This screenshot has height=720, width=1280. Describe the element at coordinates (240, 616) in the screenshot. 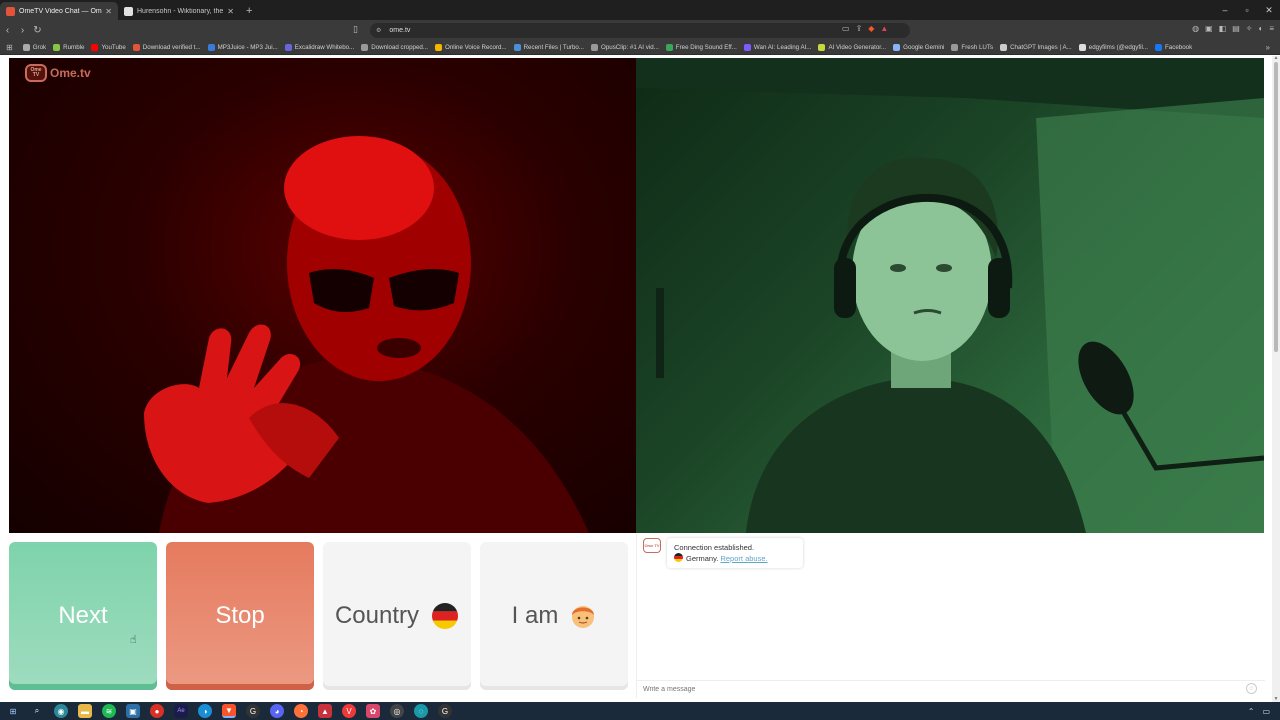

I see `stop-button: Stop` at that location.